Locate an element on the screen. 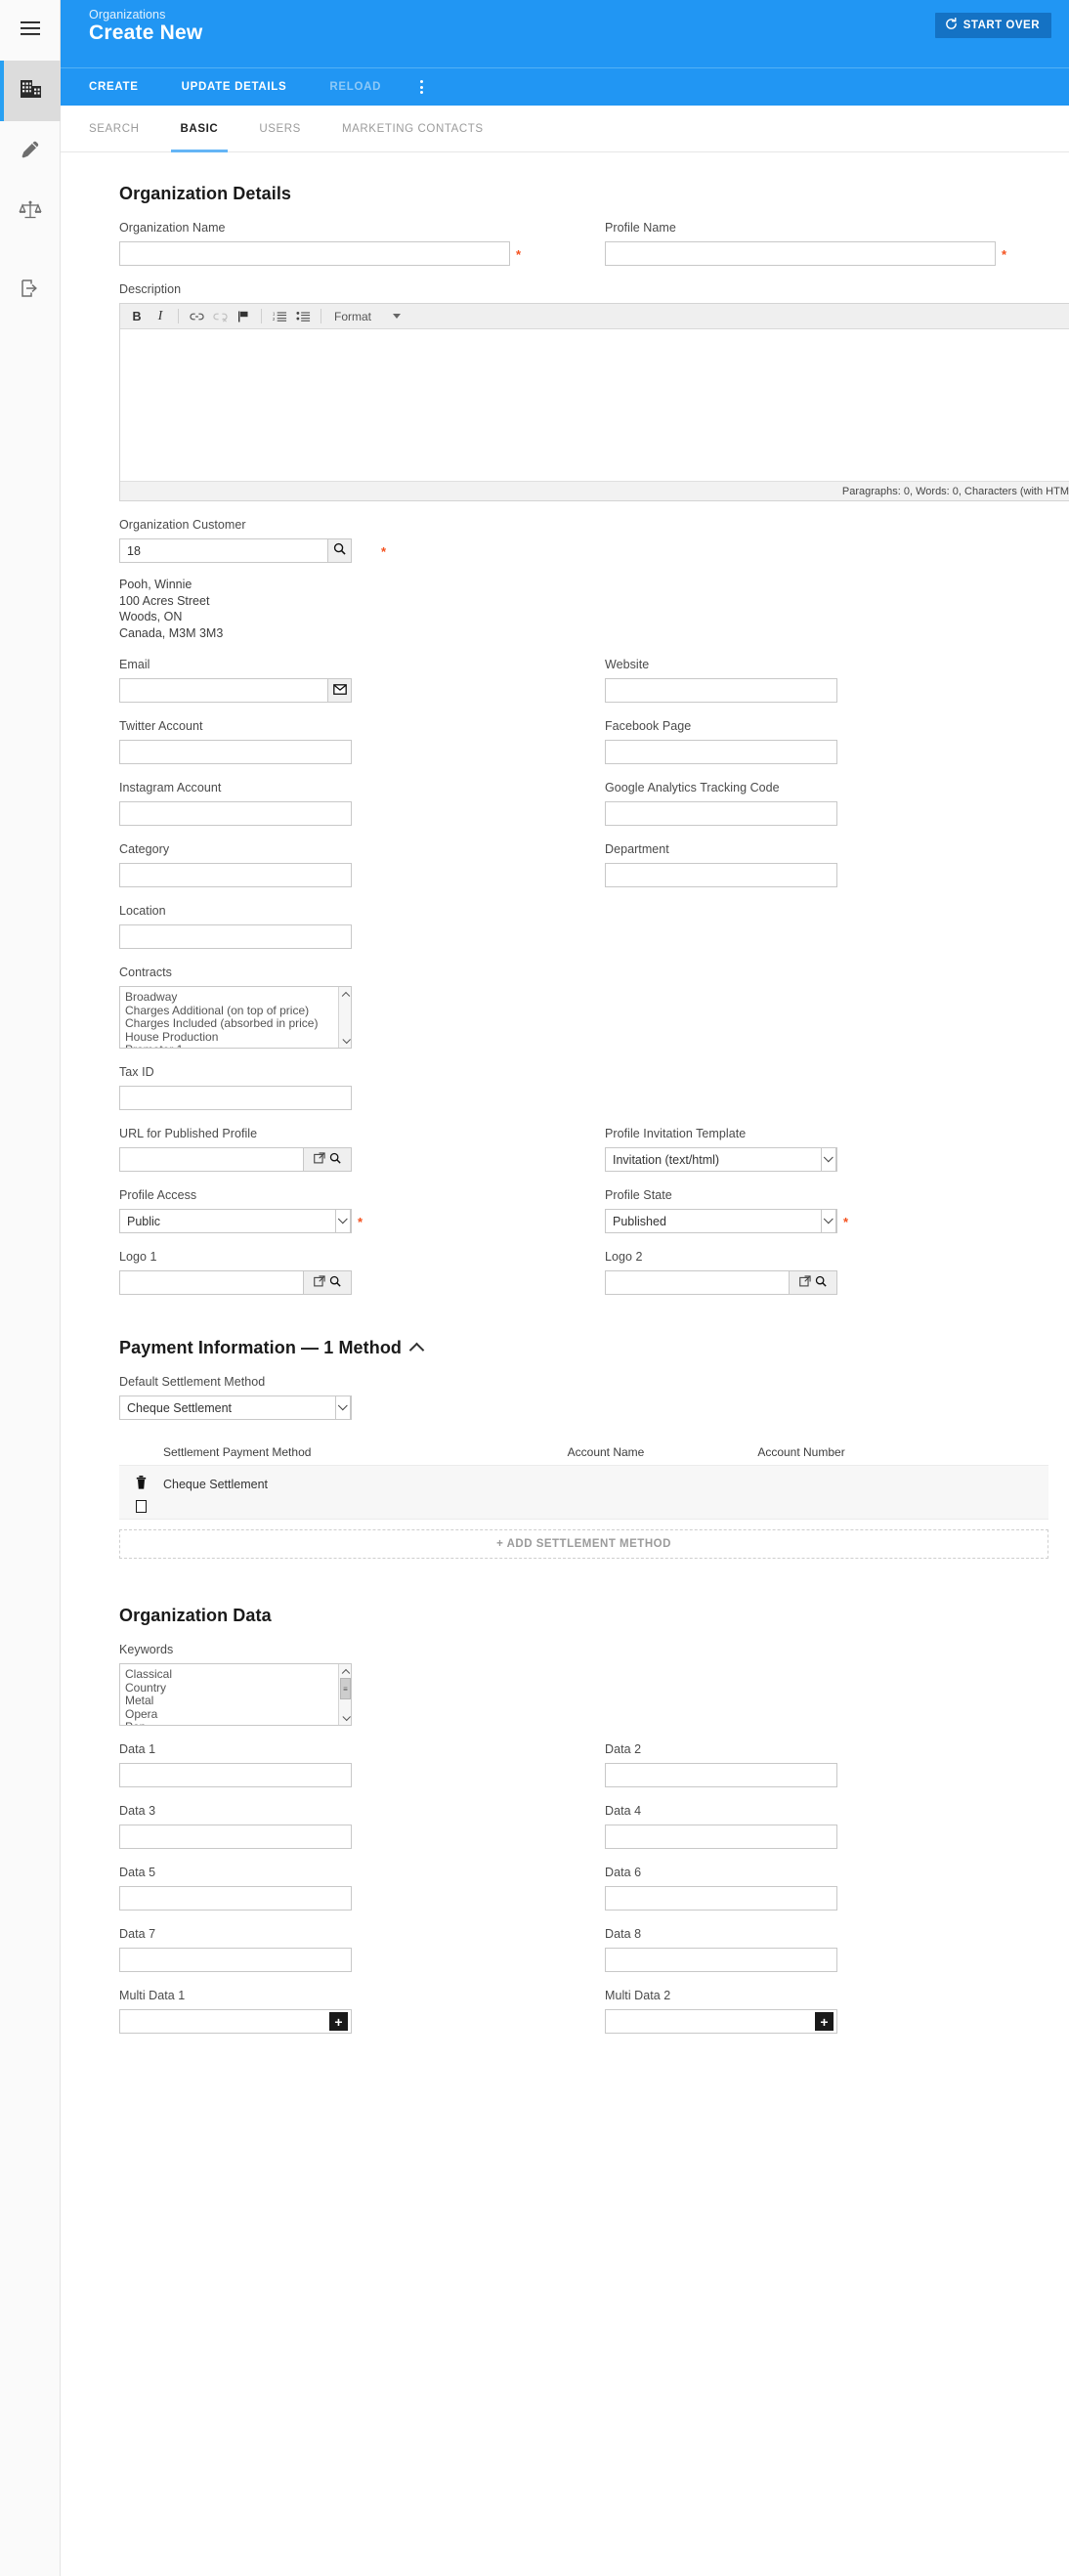 This screenshot has height=2576, width=1069. unlink-icon is located at coordinates (220, 316).